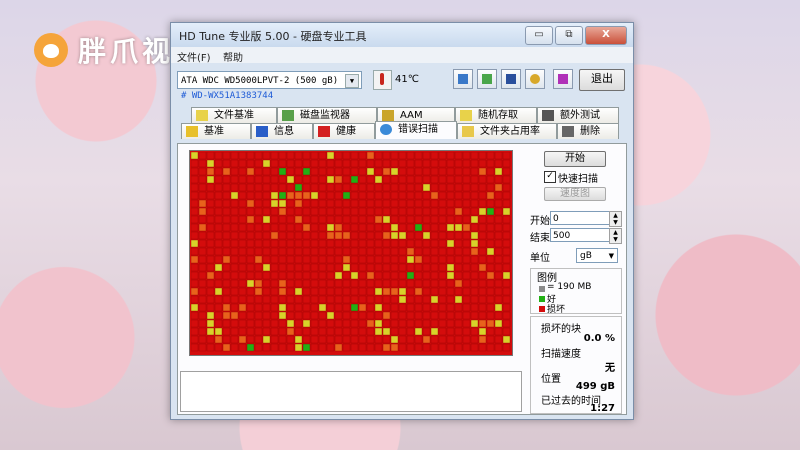 This screenshot has width=800, height=450. Describe the element at coordinates (216, 131) in the screenshot. I see `tab-benchmark: 基准` at that location.